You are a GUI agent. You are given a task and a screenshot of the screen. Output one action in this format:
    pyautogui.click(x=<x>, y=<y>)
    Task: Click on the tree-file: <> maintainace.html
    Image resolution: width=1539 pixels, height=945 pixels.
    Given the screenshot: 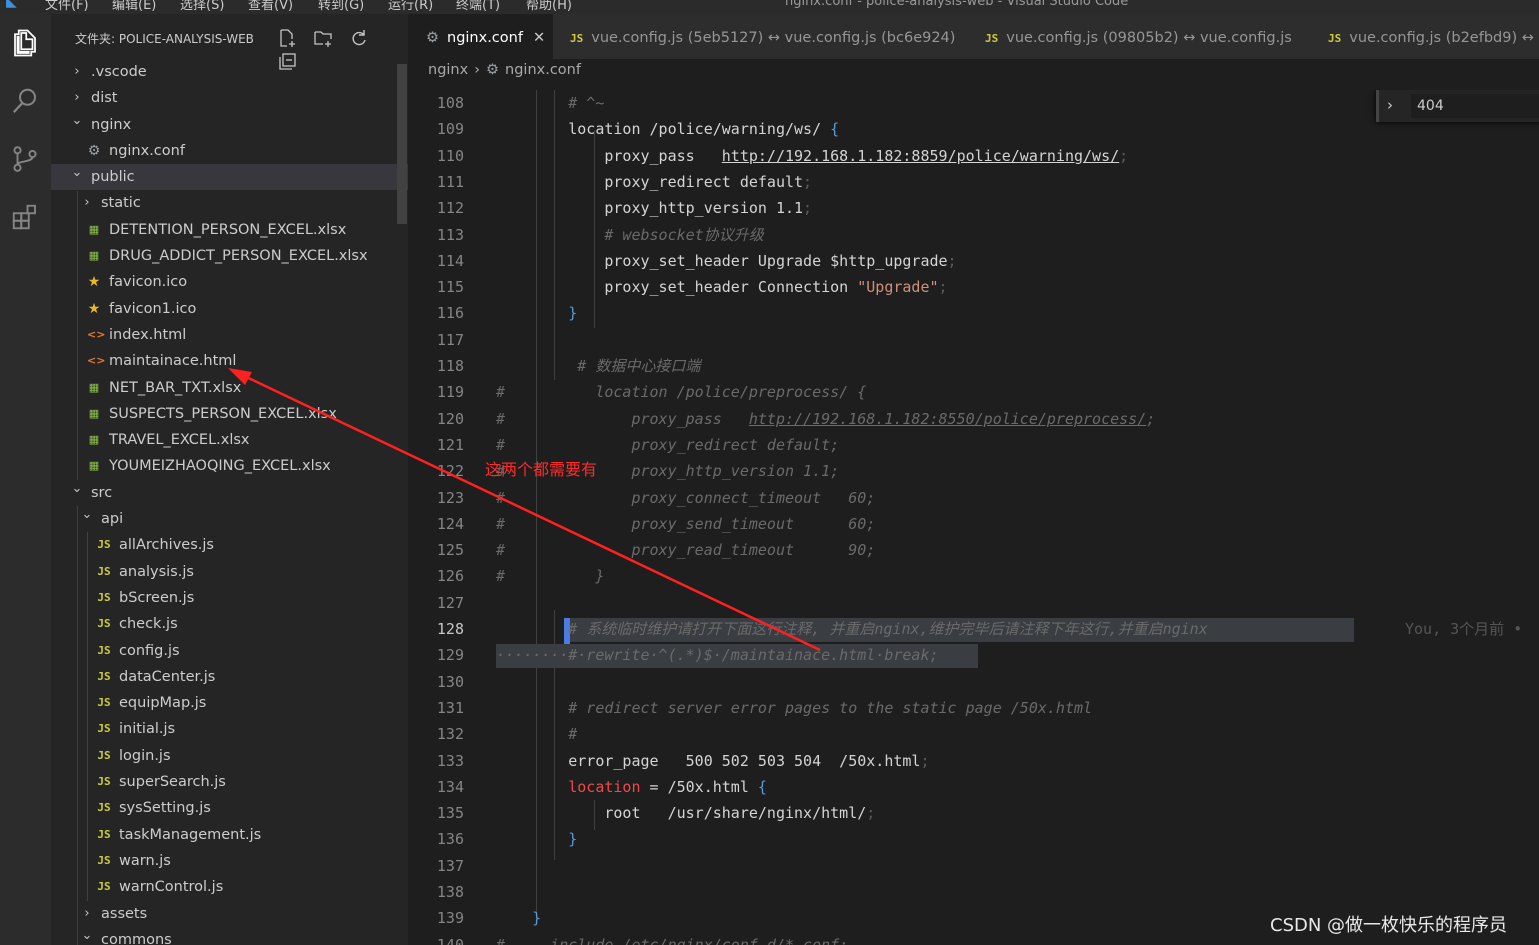 What is the action you would take?
    pyautogui.click(x=229, y=361)
    